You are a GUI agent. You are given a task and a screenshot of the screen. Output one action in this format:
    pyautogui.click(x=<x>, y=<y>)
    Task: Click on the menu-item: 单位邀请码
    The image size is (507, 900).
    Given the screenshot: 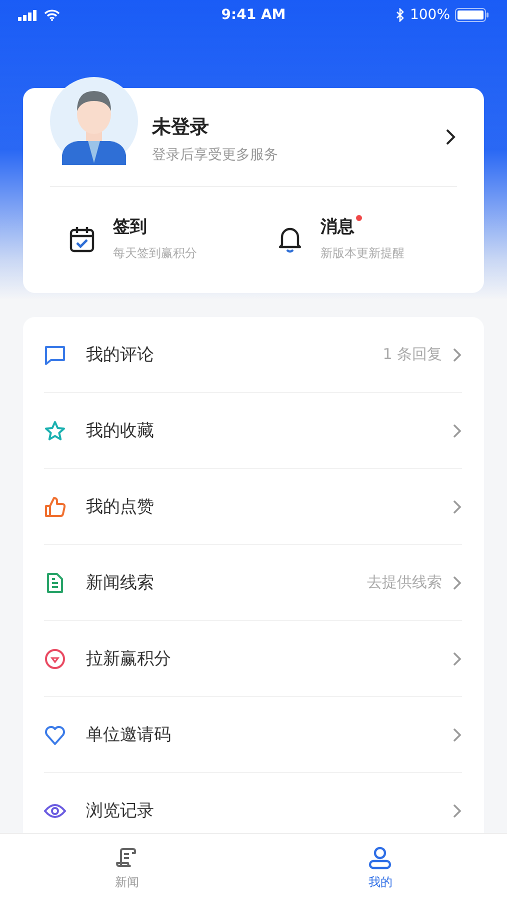 What is the action you would take?
    pyautogui.click(x=128, y=734)
    